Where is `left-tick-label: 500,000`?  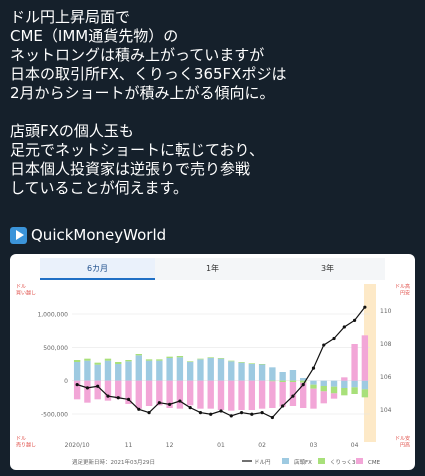 left-tick-label: 500,000 is located at coordinates (55, 348).